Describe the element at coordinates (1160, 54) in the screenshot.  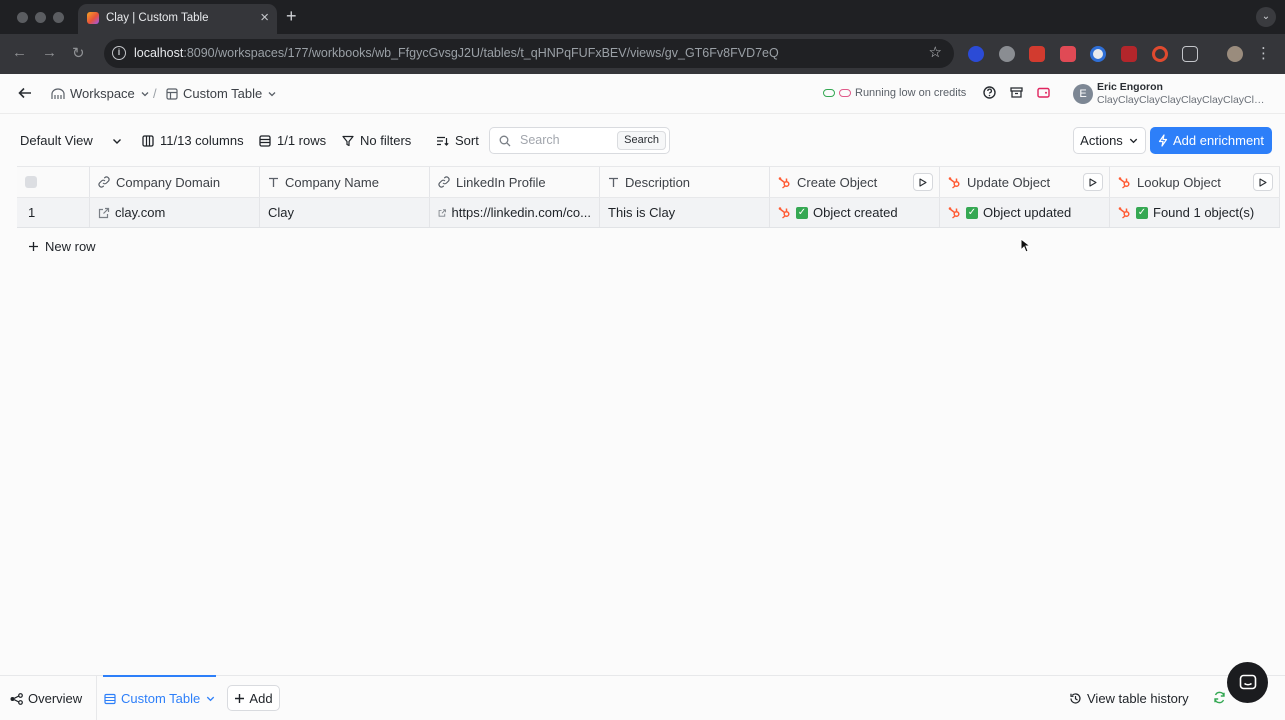
I see `extension-c-icon` at that location.